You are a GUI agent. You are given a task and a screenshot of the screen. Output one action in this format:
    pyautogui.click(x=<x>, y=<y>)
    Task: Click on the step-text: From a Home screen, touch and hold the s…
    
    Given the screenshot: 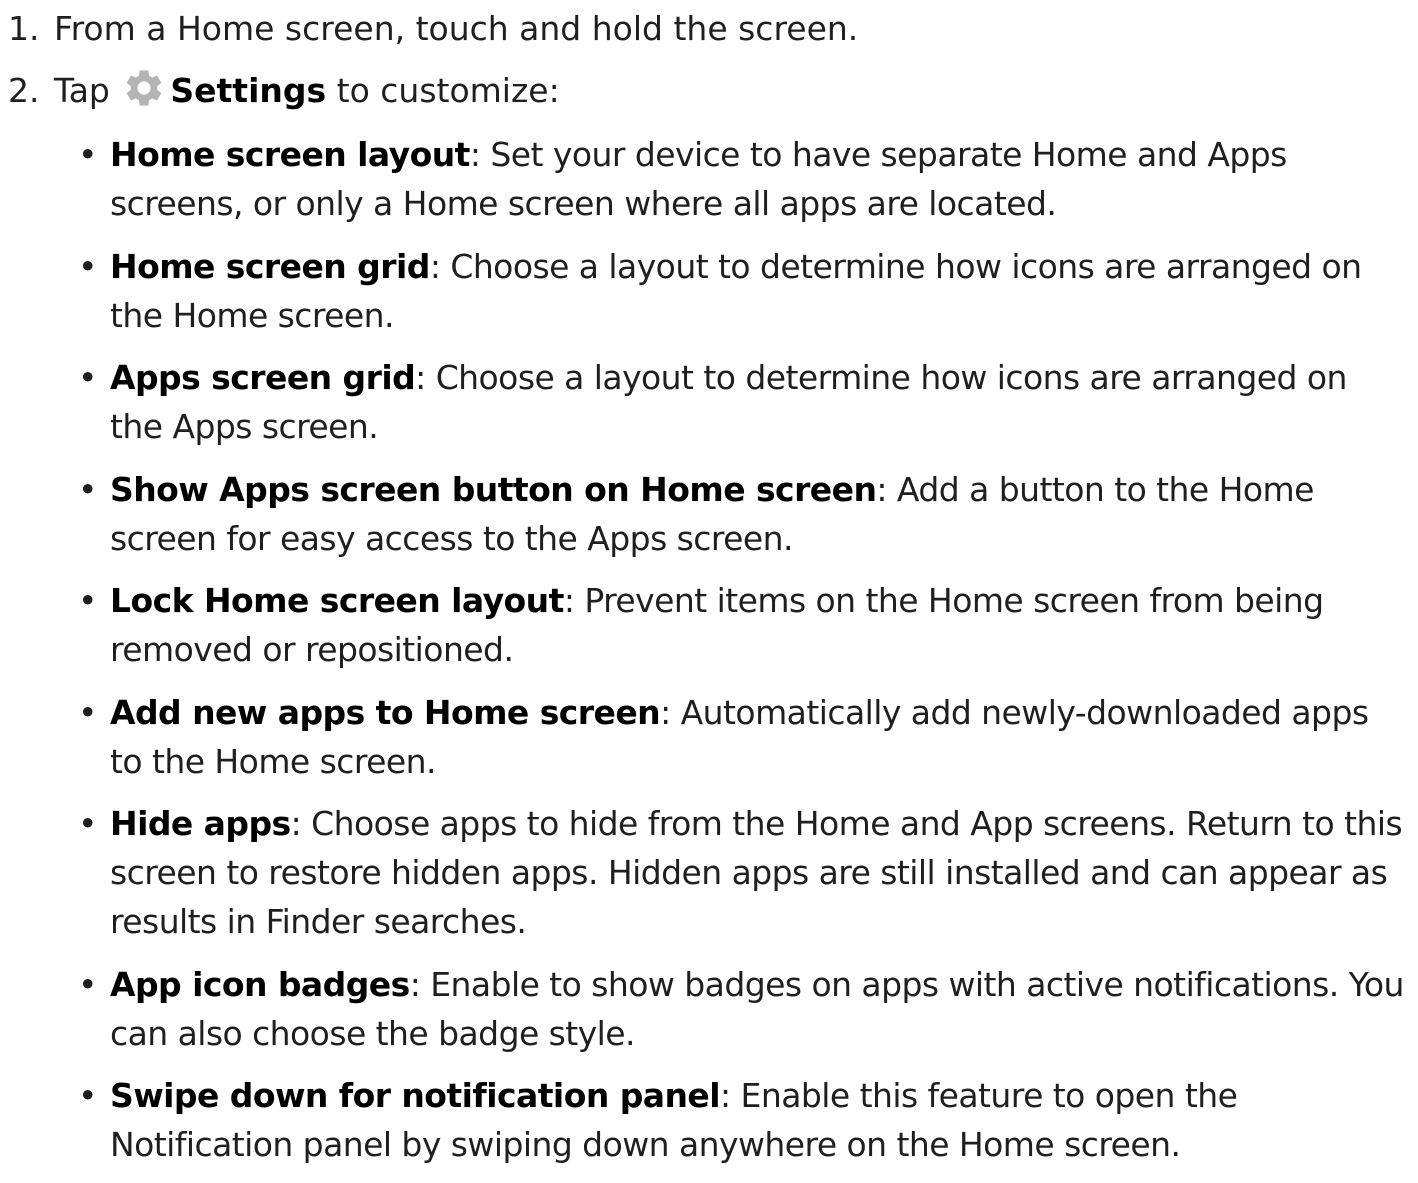 What is the action you would take?
    pyautogui.click(x=456, y=28)
    